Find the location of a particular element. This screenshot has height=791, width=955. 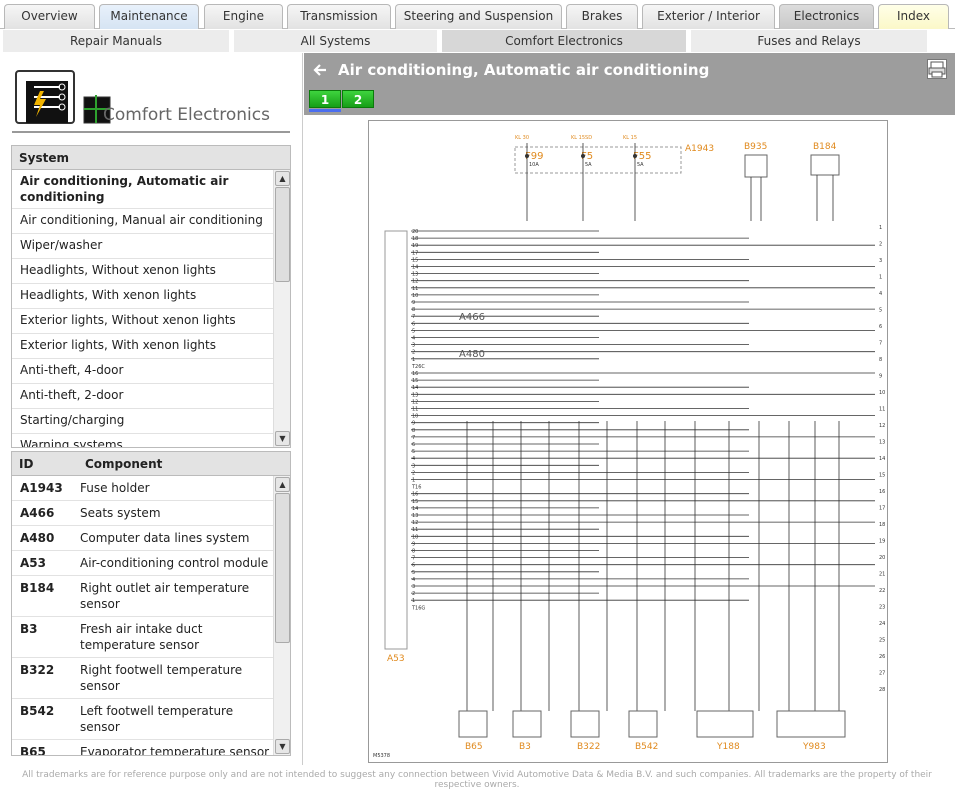

reference-label: 23 is located at coordinates (882, 608).